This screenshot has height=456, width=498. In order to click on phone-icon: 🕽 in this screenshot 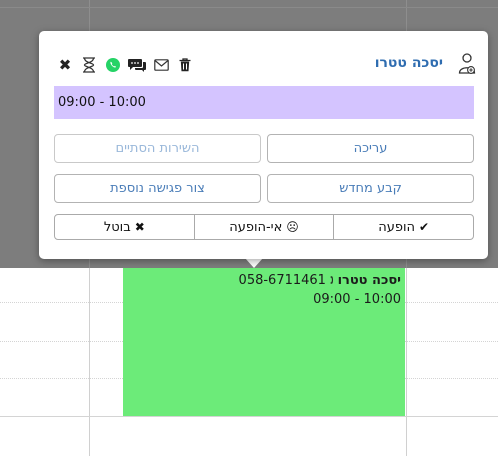, I will do `click(331, 280)`.